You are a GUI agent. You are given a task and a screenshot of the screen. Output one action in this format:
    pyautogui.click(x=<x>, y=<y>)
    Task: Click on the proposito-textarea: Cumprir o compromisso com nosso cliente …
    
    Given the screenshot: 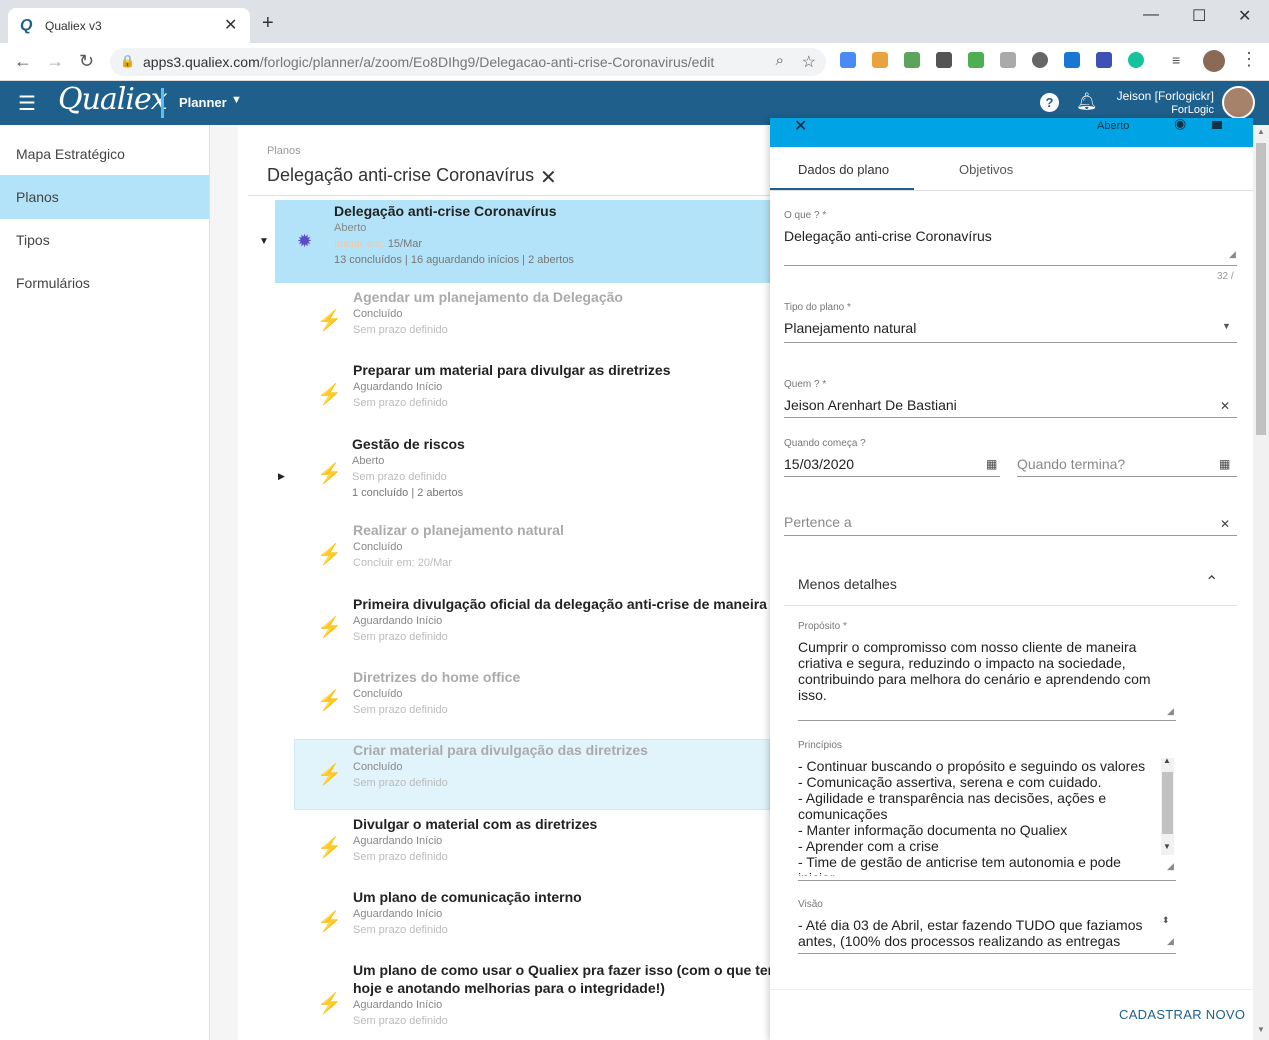 What is the action you would take?
    pyautogui.click(x=983, y=672)
    